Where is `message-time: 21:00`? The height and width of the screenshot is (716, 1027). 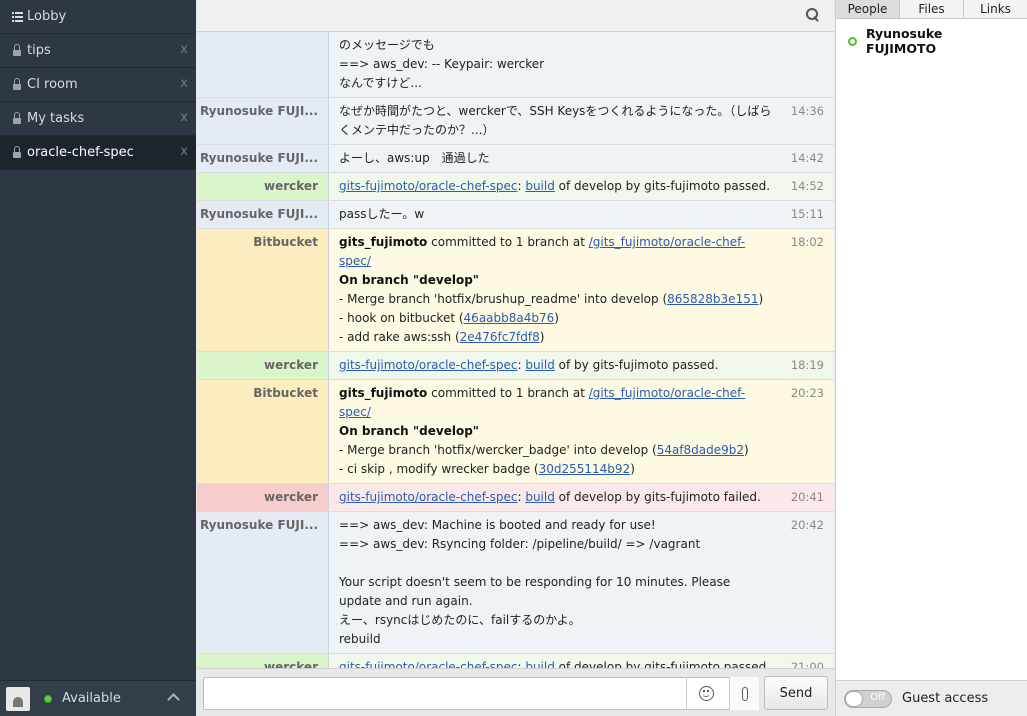
message-time: 21:00 is located at coordinates (807, 664).